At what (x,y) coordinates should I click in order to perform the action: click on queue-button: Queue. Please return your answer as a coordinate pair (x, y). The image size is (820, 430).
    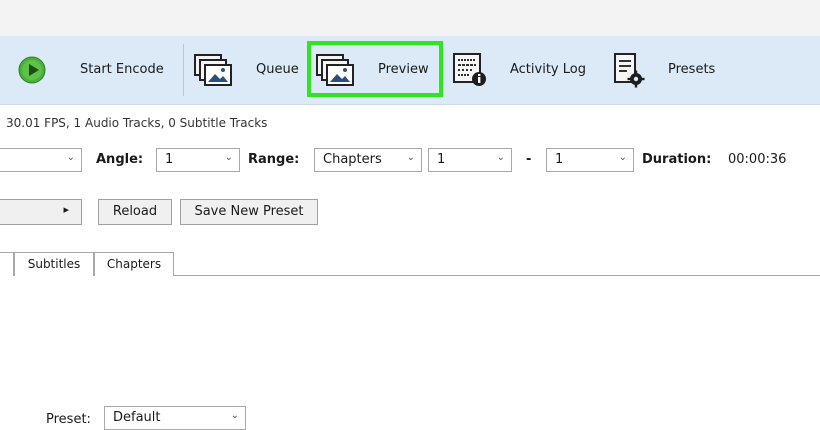
    Looking at the image, I should click on (248, 70).